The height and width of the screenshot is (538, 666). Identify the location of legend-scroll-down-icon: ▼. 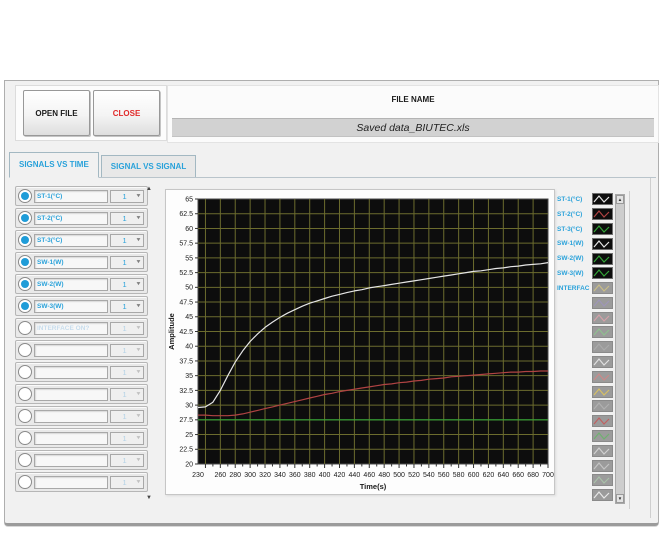
(620, 498).